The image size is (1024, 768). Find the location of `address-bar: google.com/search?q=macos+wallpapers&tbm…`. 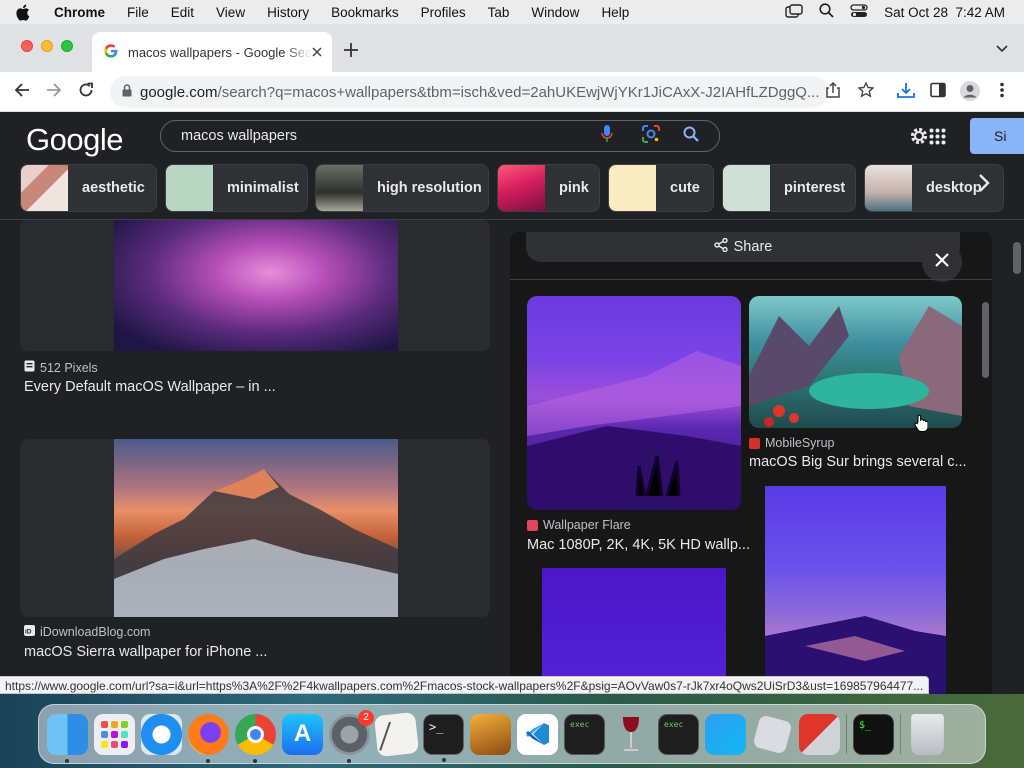

address-bar: google.com/search?q=macos+wallpapers&tbm… is located at coordinates (469, 92).